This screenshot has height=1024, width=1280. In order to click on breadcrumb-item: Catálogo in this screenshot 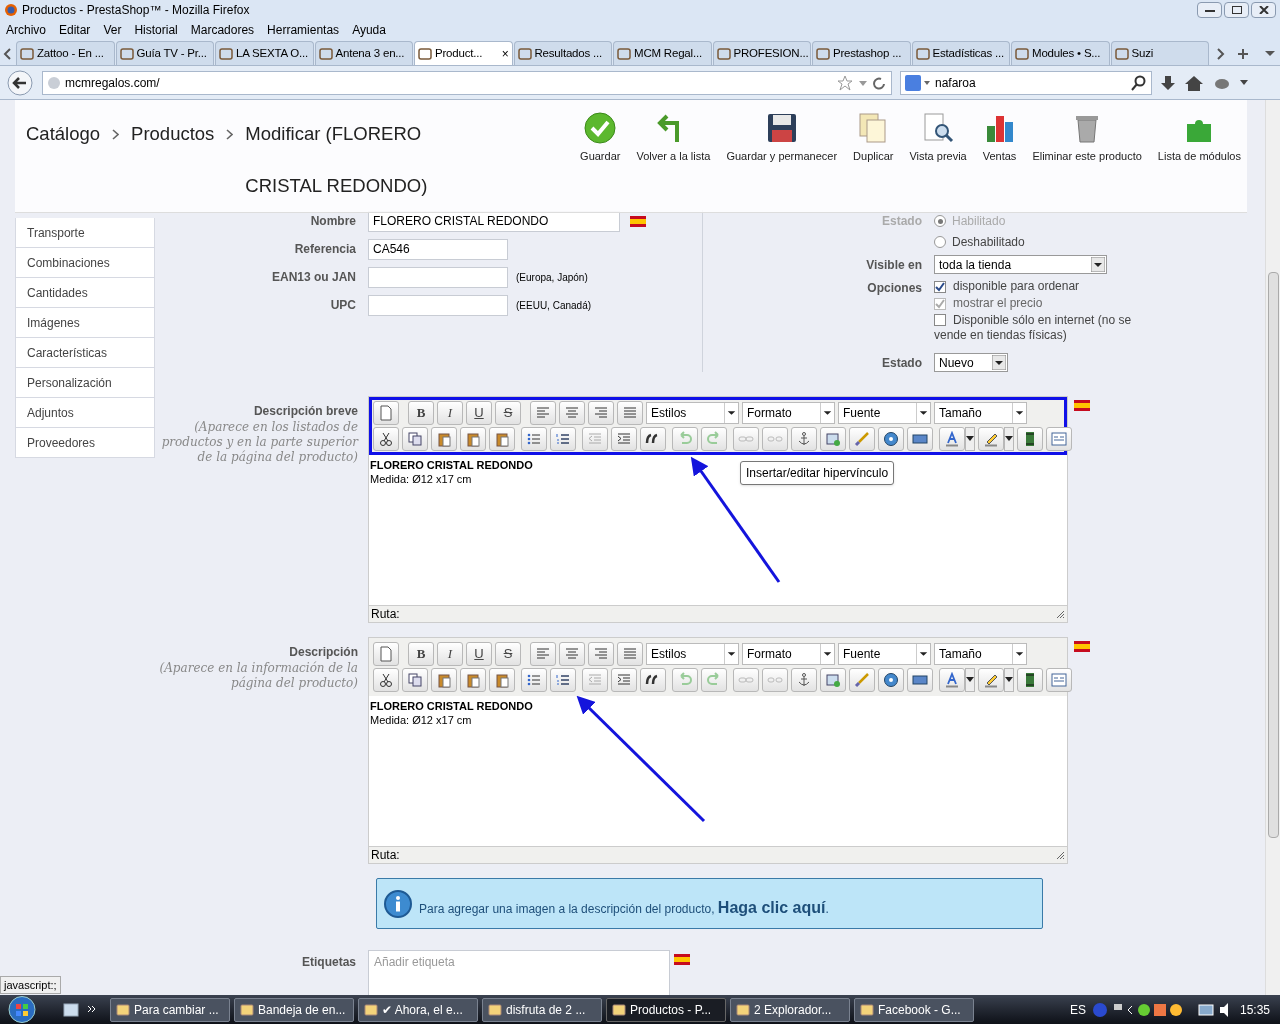, I will do `click(63, 134)`.